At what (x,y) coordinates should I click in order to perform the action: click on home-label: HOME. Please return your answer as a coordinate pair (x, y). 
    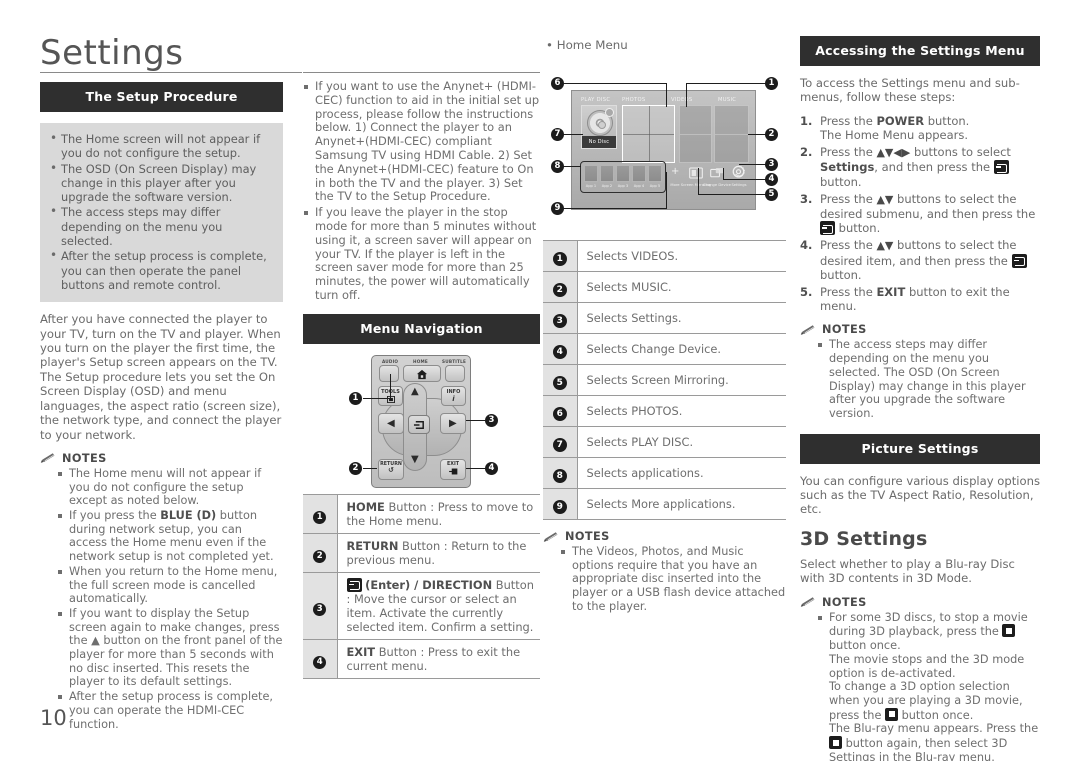
    Looking at the image, I should click on (420, 361).